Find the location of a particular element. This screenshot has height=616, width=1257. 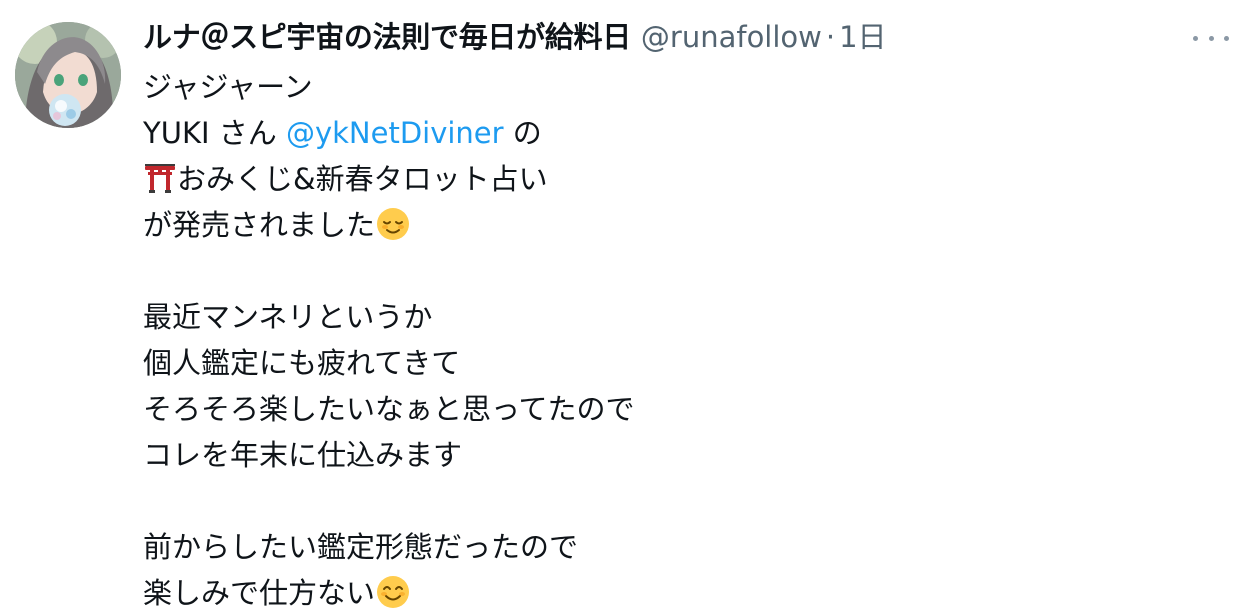

tweet-header: ルナ＠スピ宇宙の法則で毎日が給料日 @runafollow · 1日 is located at coordinates (515, 37).